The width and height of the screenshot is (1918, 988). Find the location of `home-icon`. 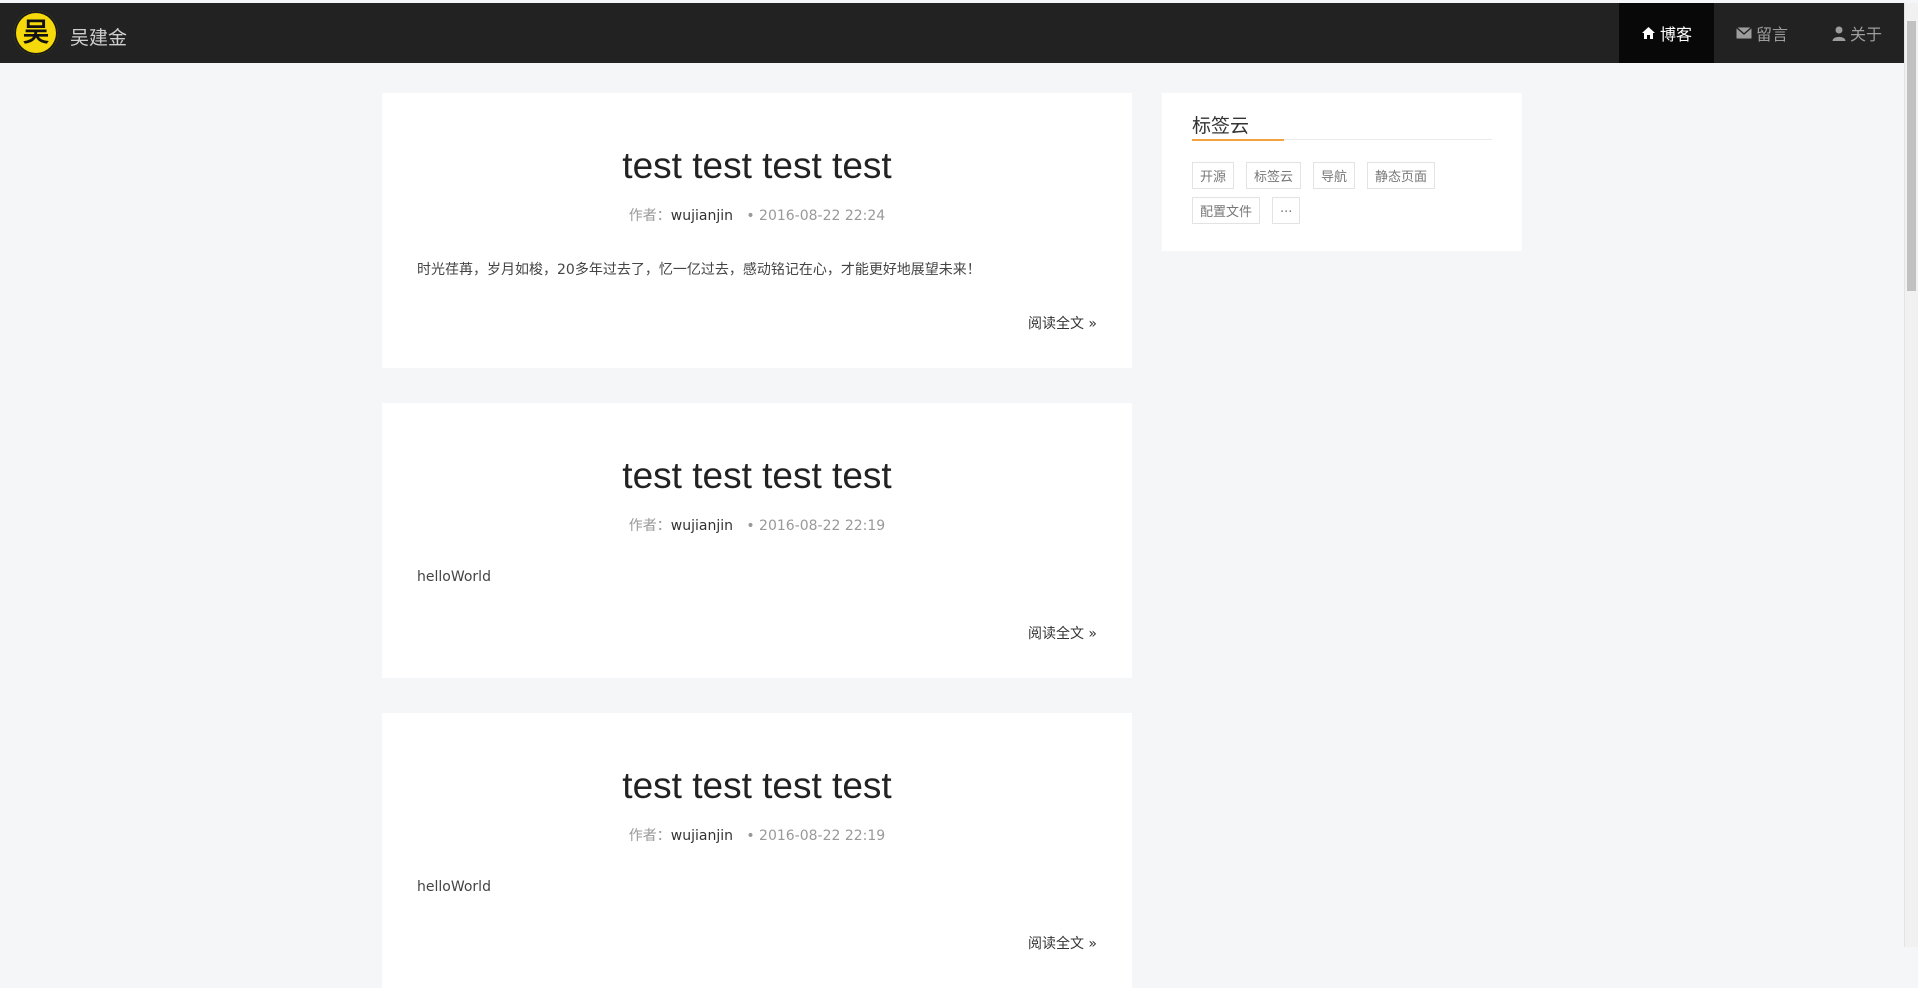

home-icon is located at coordinates (1648, 33).